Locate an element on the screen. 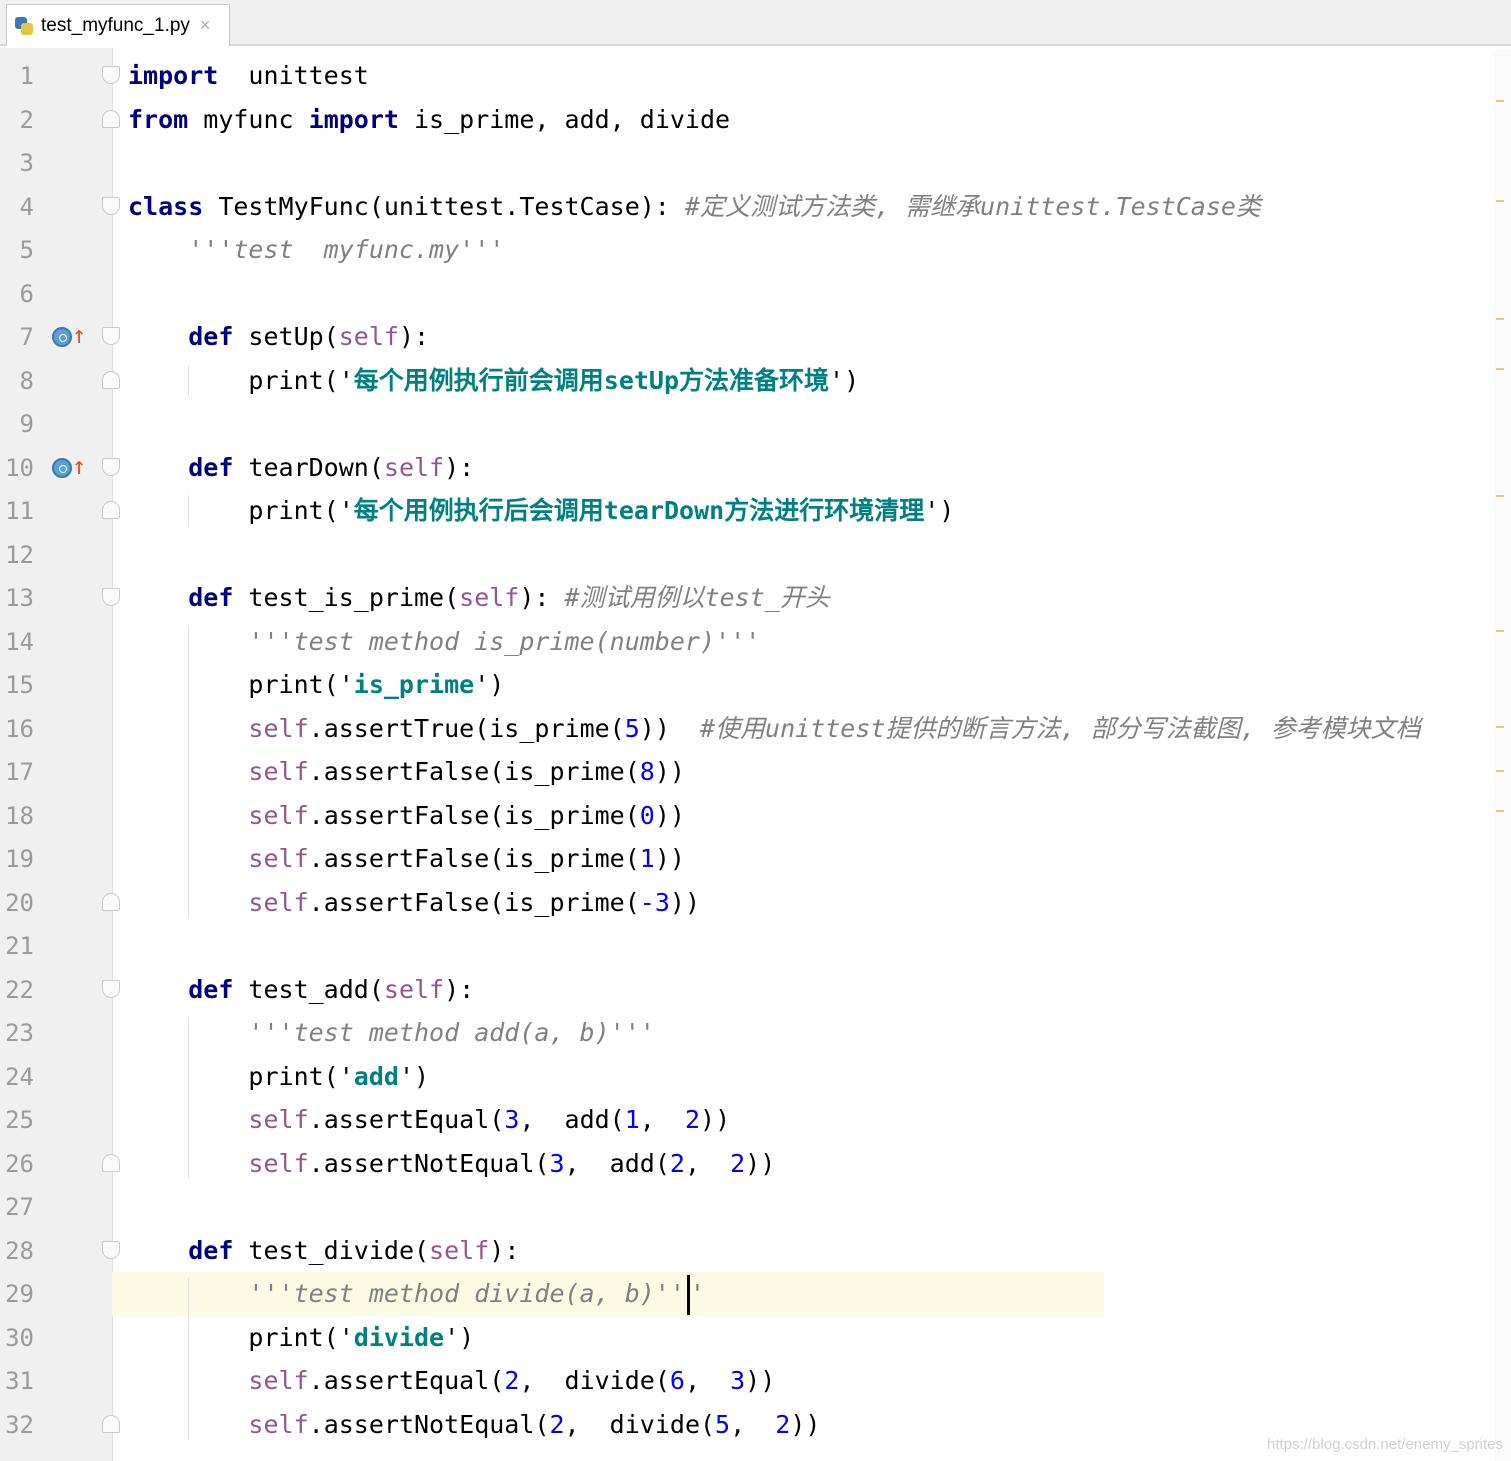 The width and height of the screenshot is (1511, 1461). code-line: 15 print('is_prime') is located at coordinates (745, 685).